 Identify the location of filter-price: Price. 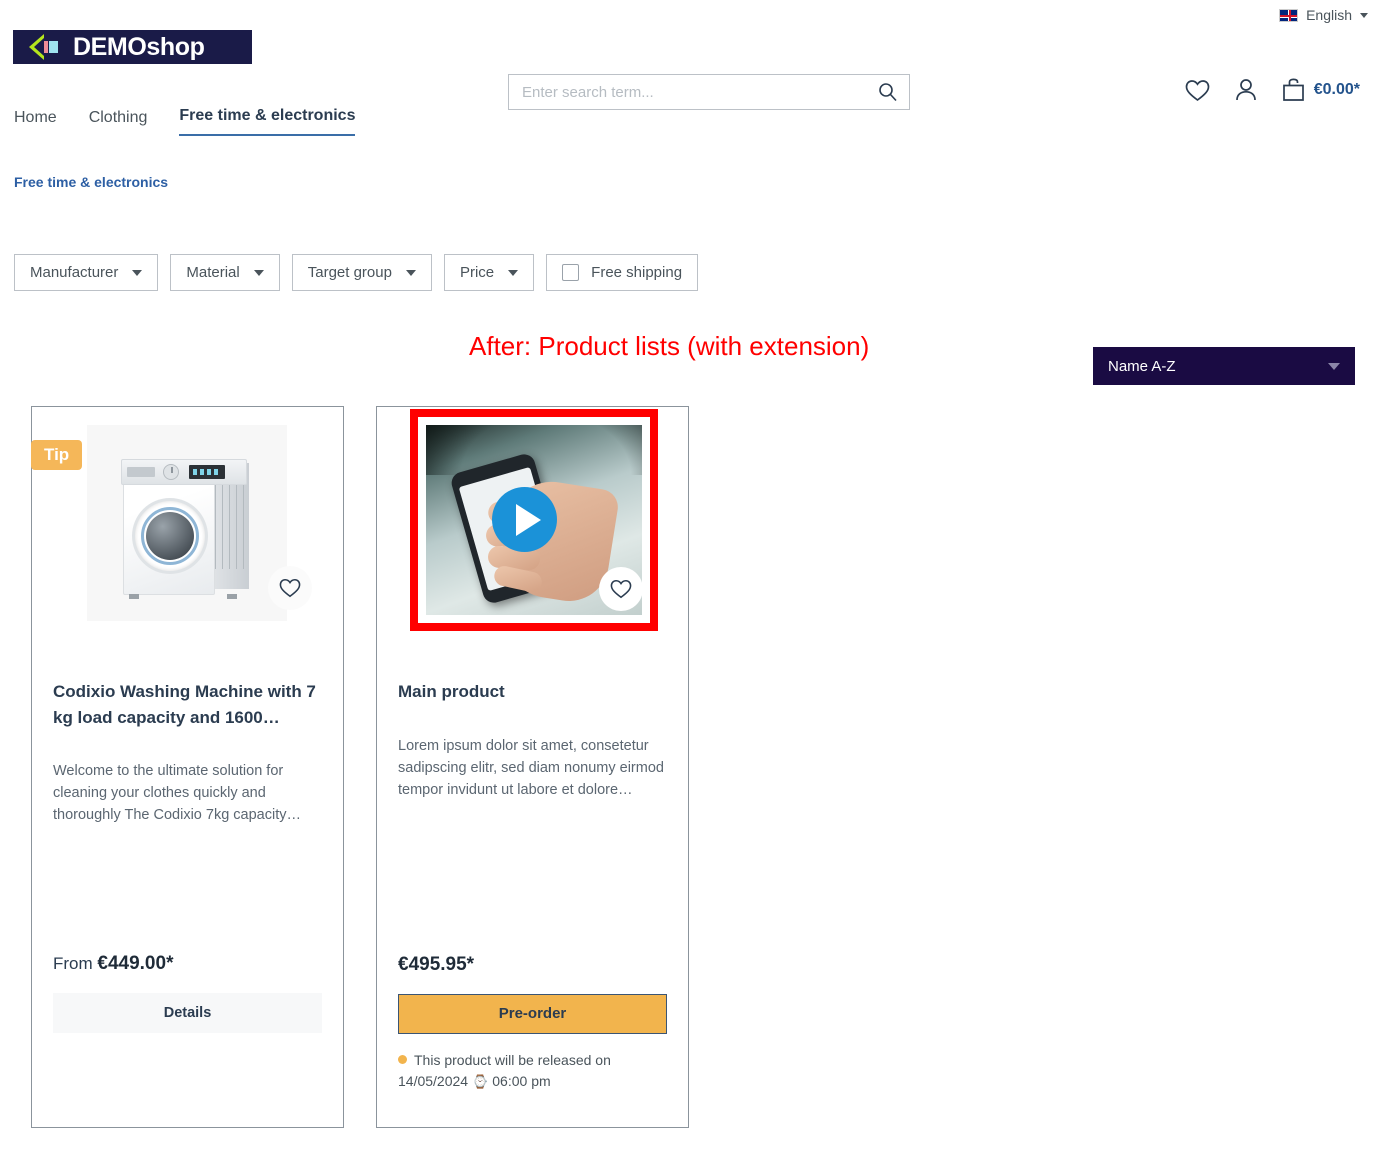
(489, 272).